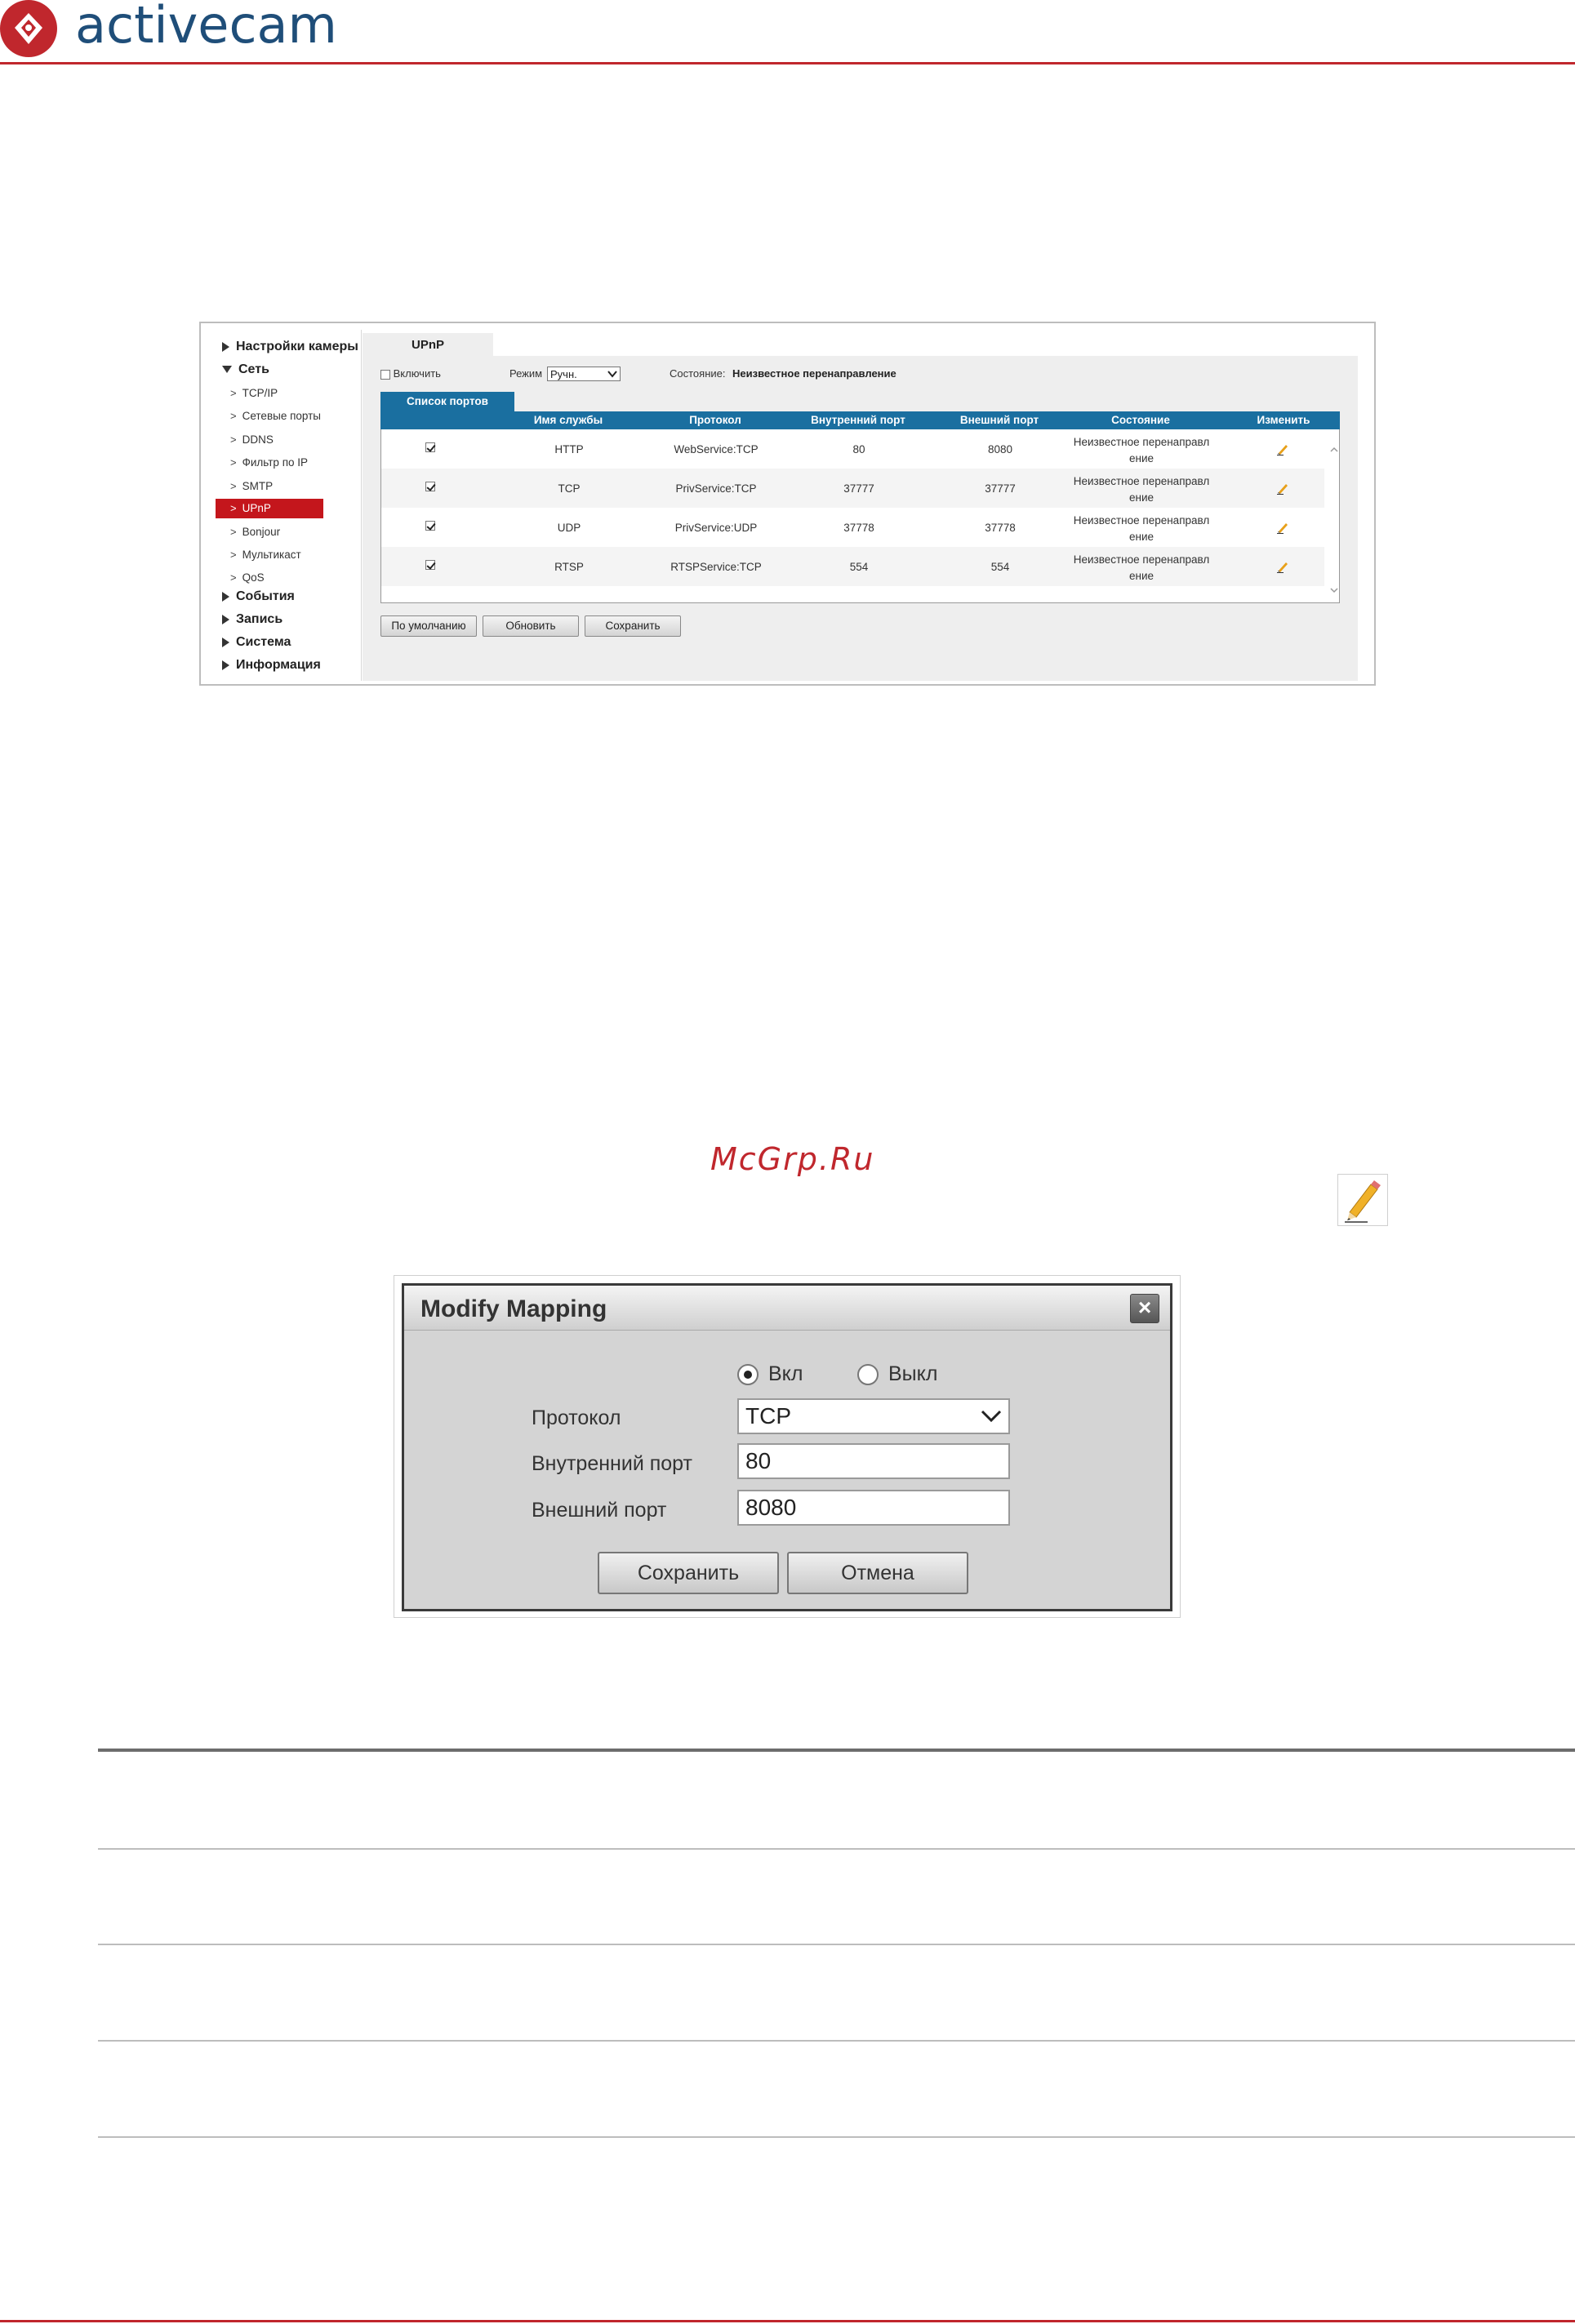 This screenshot has width=1575, height=2324. Describe the element at coordinates (245, 370) in the screenshot. I see `nav-group-network: Сеть` at that location.